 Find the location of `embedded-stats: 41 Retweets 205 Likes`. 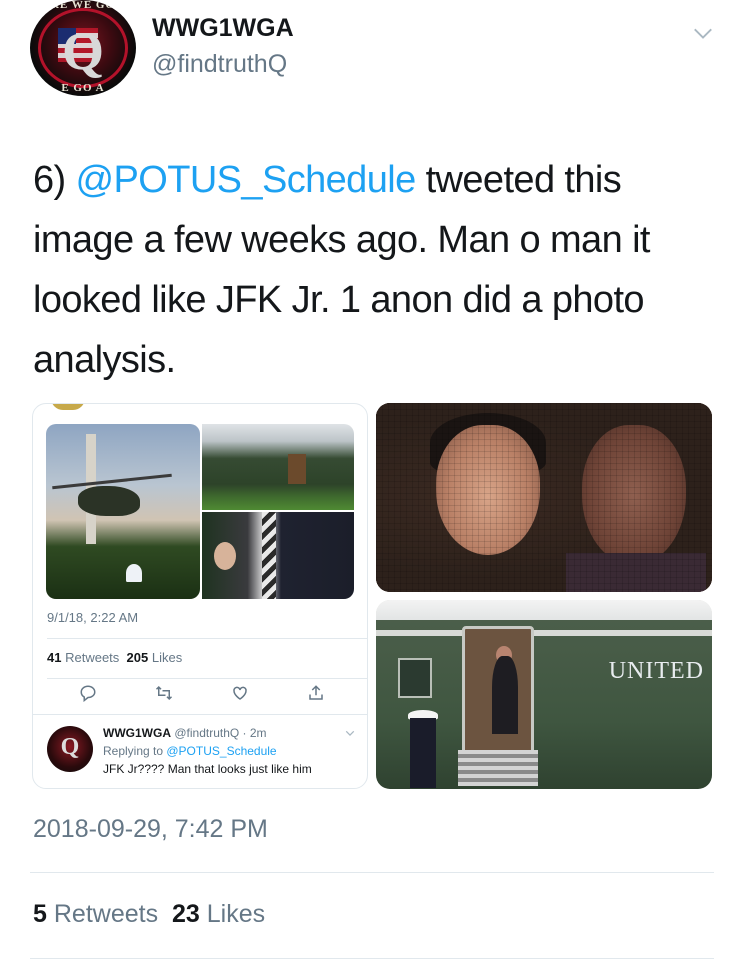

embedded-stats: 41 Retweets 205 Likes is located at coordinates (114, 657).